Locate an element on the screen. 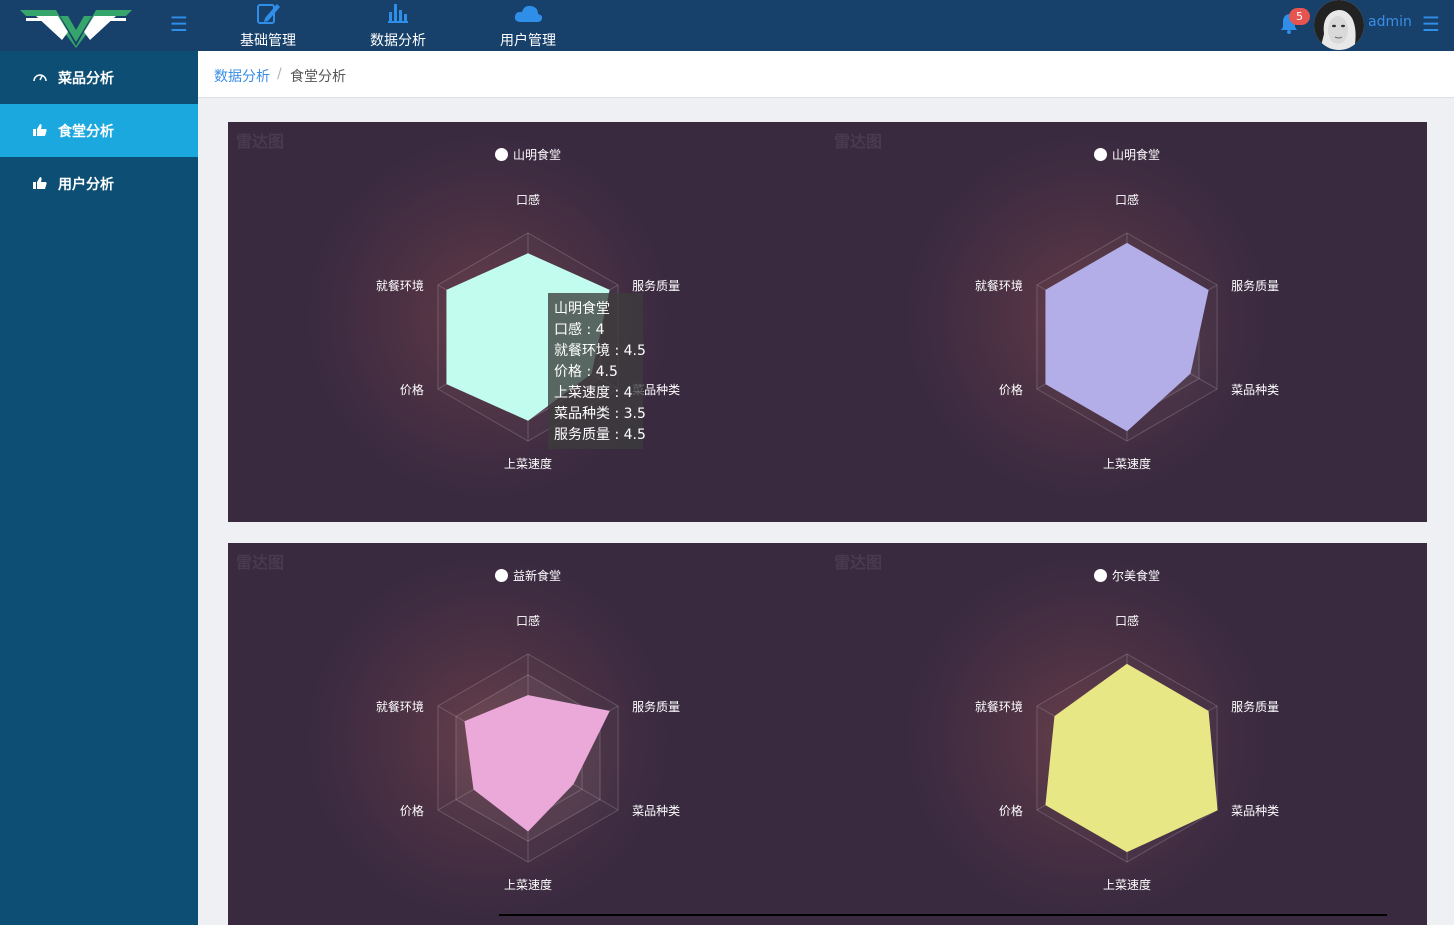 The width and height of the screenshot is (1454, 925). sidebar: 菜品分析 食堂分析 用户分析 is located at coordinates (99, 488).